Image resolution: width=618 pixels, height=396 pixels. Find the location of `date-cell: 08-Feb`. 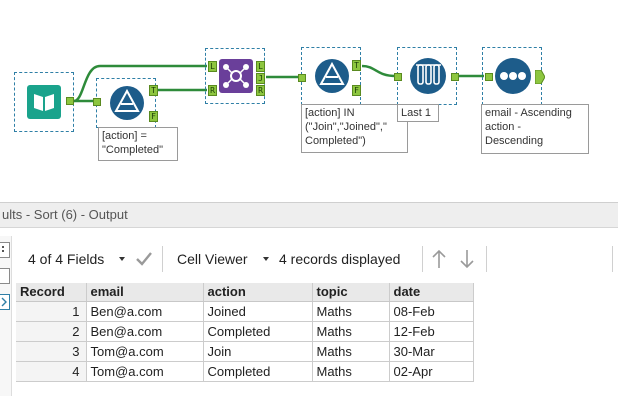

date-cell: 08-Feb is located at coordinates (431, 311).